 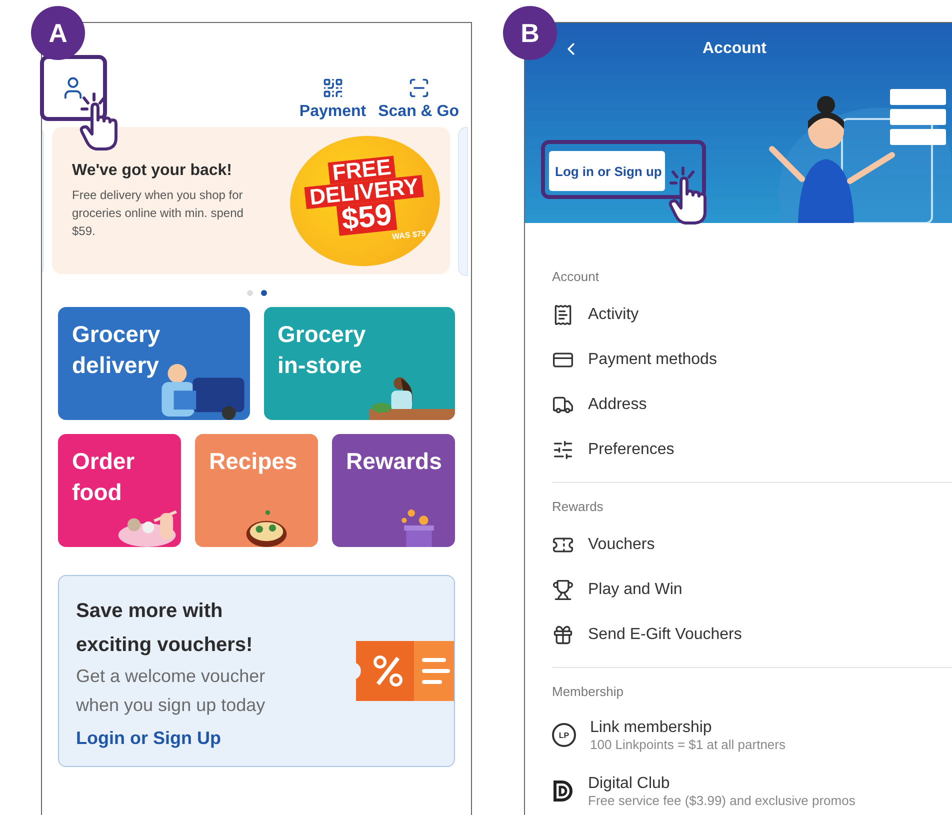 I want to click on item-subtitle: Free service fee ($3.99) and exclusive promos, so click(x=722, y=800).